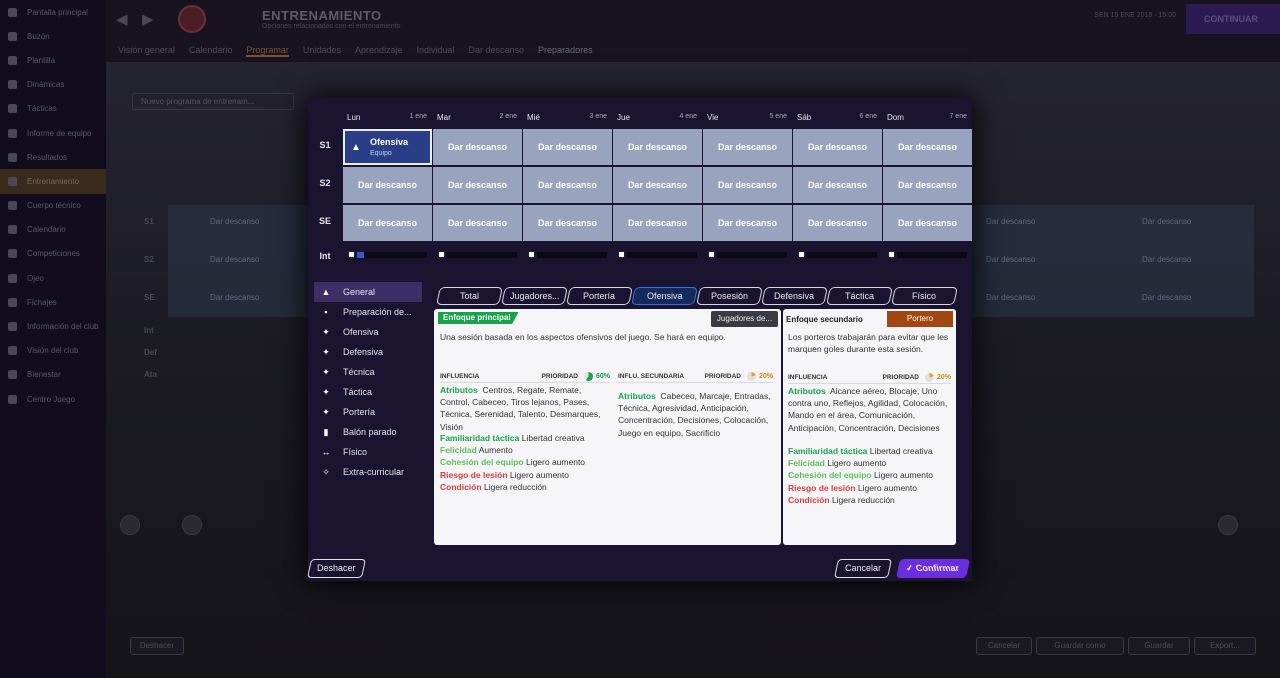  What do you see at coordinates (508, 116) in the screenshot?
I see `day-date: 2 ene` at bounding box center [508, 116].